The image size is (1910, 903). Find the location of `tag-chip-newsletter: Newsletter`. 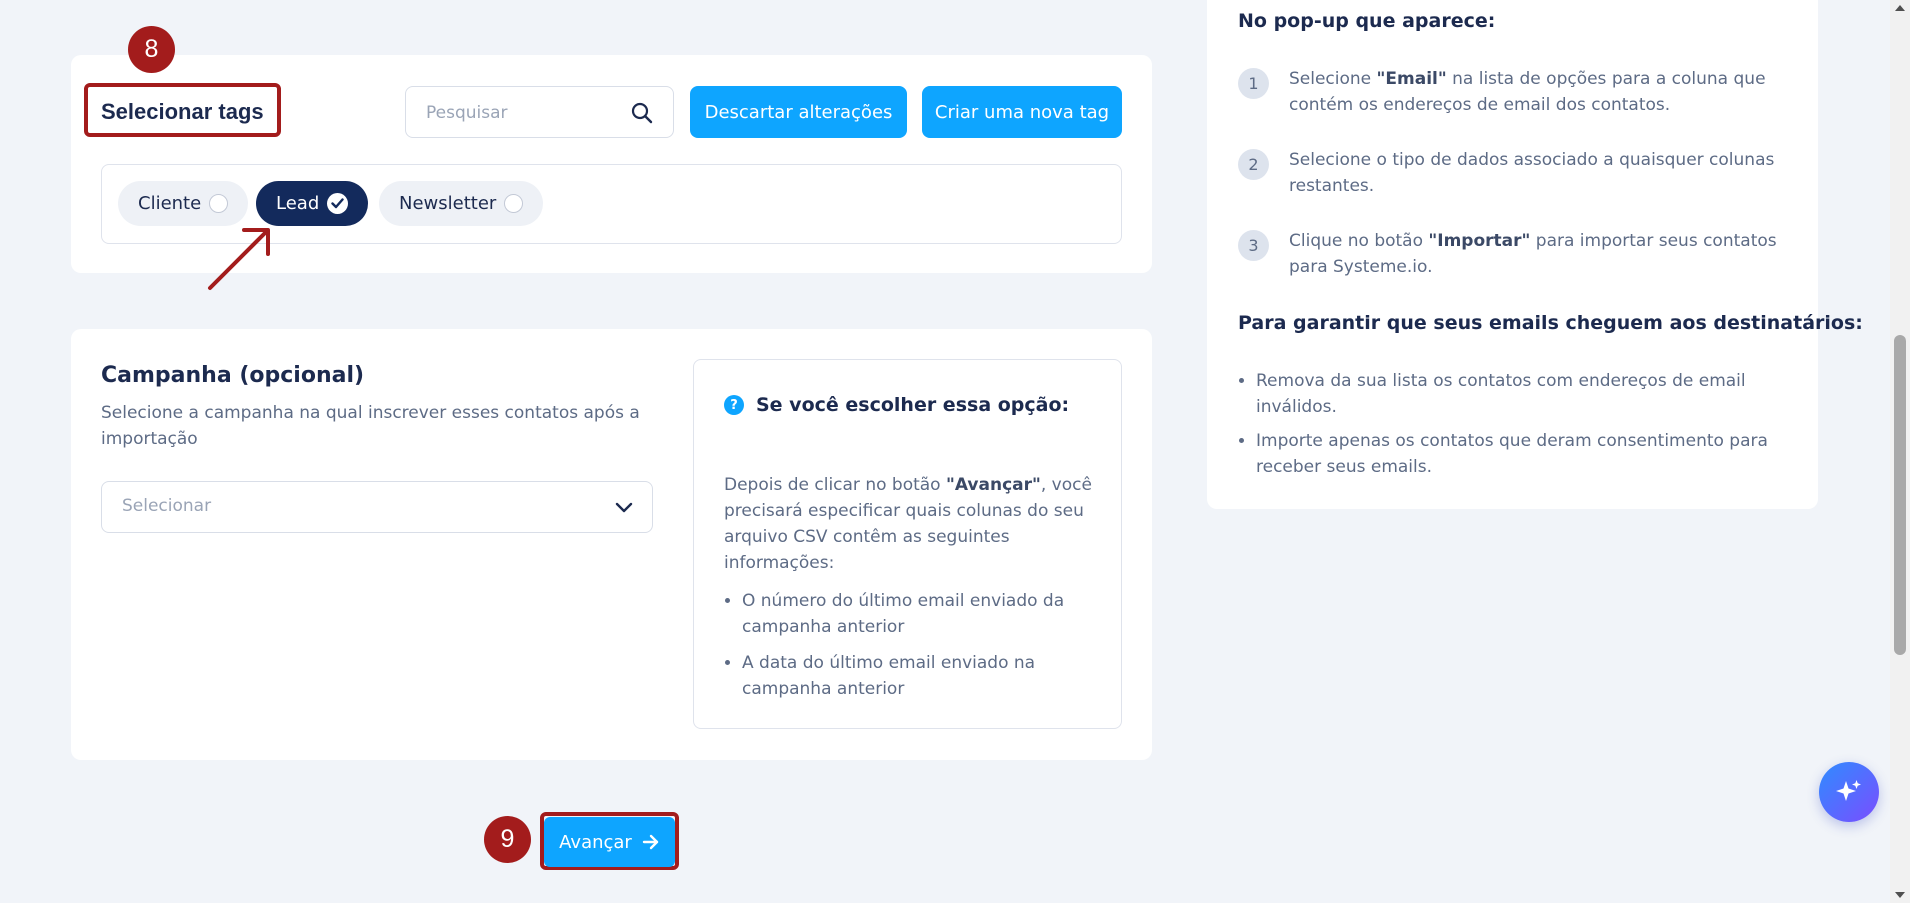

tag-chip-newsletter: Newsletter is located at coordinates (461, 203).